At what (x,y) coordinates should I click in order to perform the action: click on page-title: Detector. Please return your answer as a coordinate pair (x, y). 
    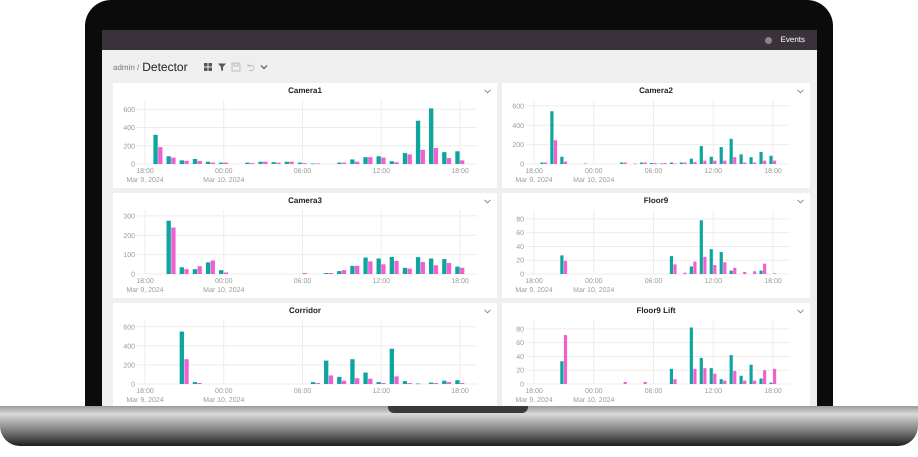
    Looking at the image, I should click on (165, 67).